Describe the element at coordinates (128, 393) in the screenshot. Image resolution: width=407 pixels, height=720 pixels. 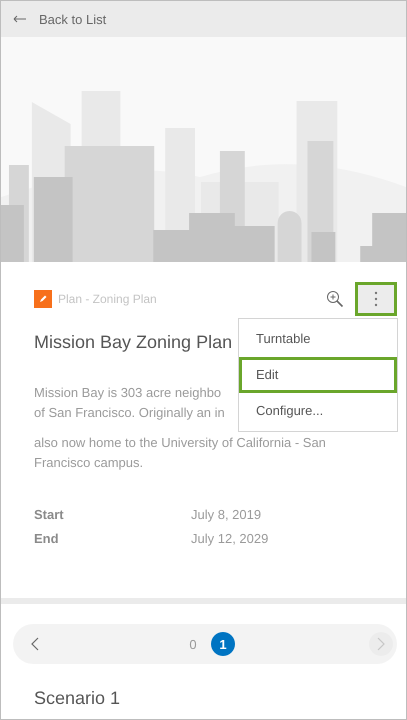
I see `description-line: Mission Bay is 303 acre neighbo` at that location.